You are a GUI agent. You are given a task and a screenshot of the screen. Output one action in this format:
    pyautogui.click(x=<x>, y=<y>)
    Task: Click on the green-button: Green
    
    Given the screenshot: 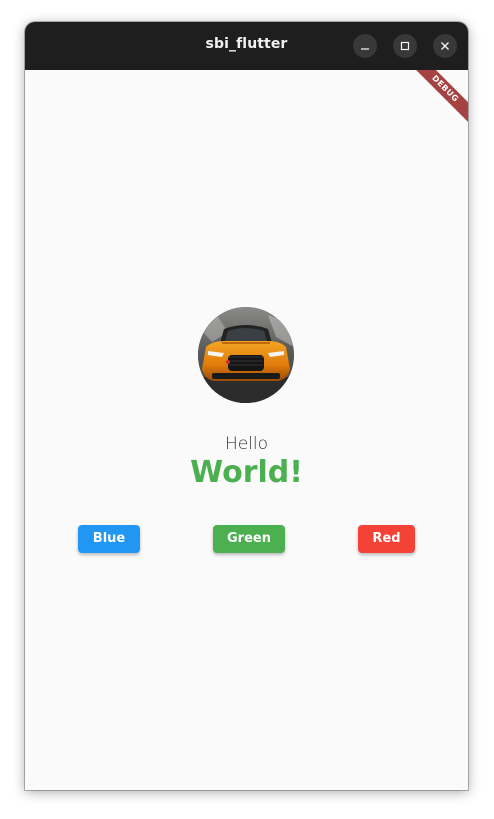 What is the action you would take?
    pyautogui.click(x=249, y=539)
    